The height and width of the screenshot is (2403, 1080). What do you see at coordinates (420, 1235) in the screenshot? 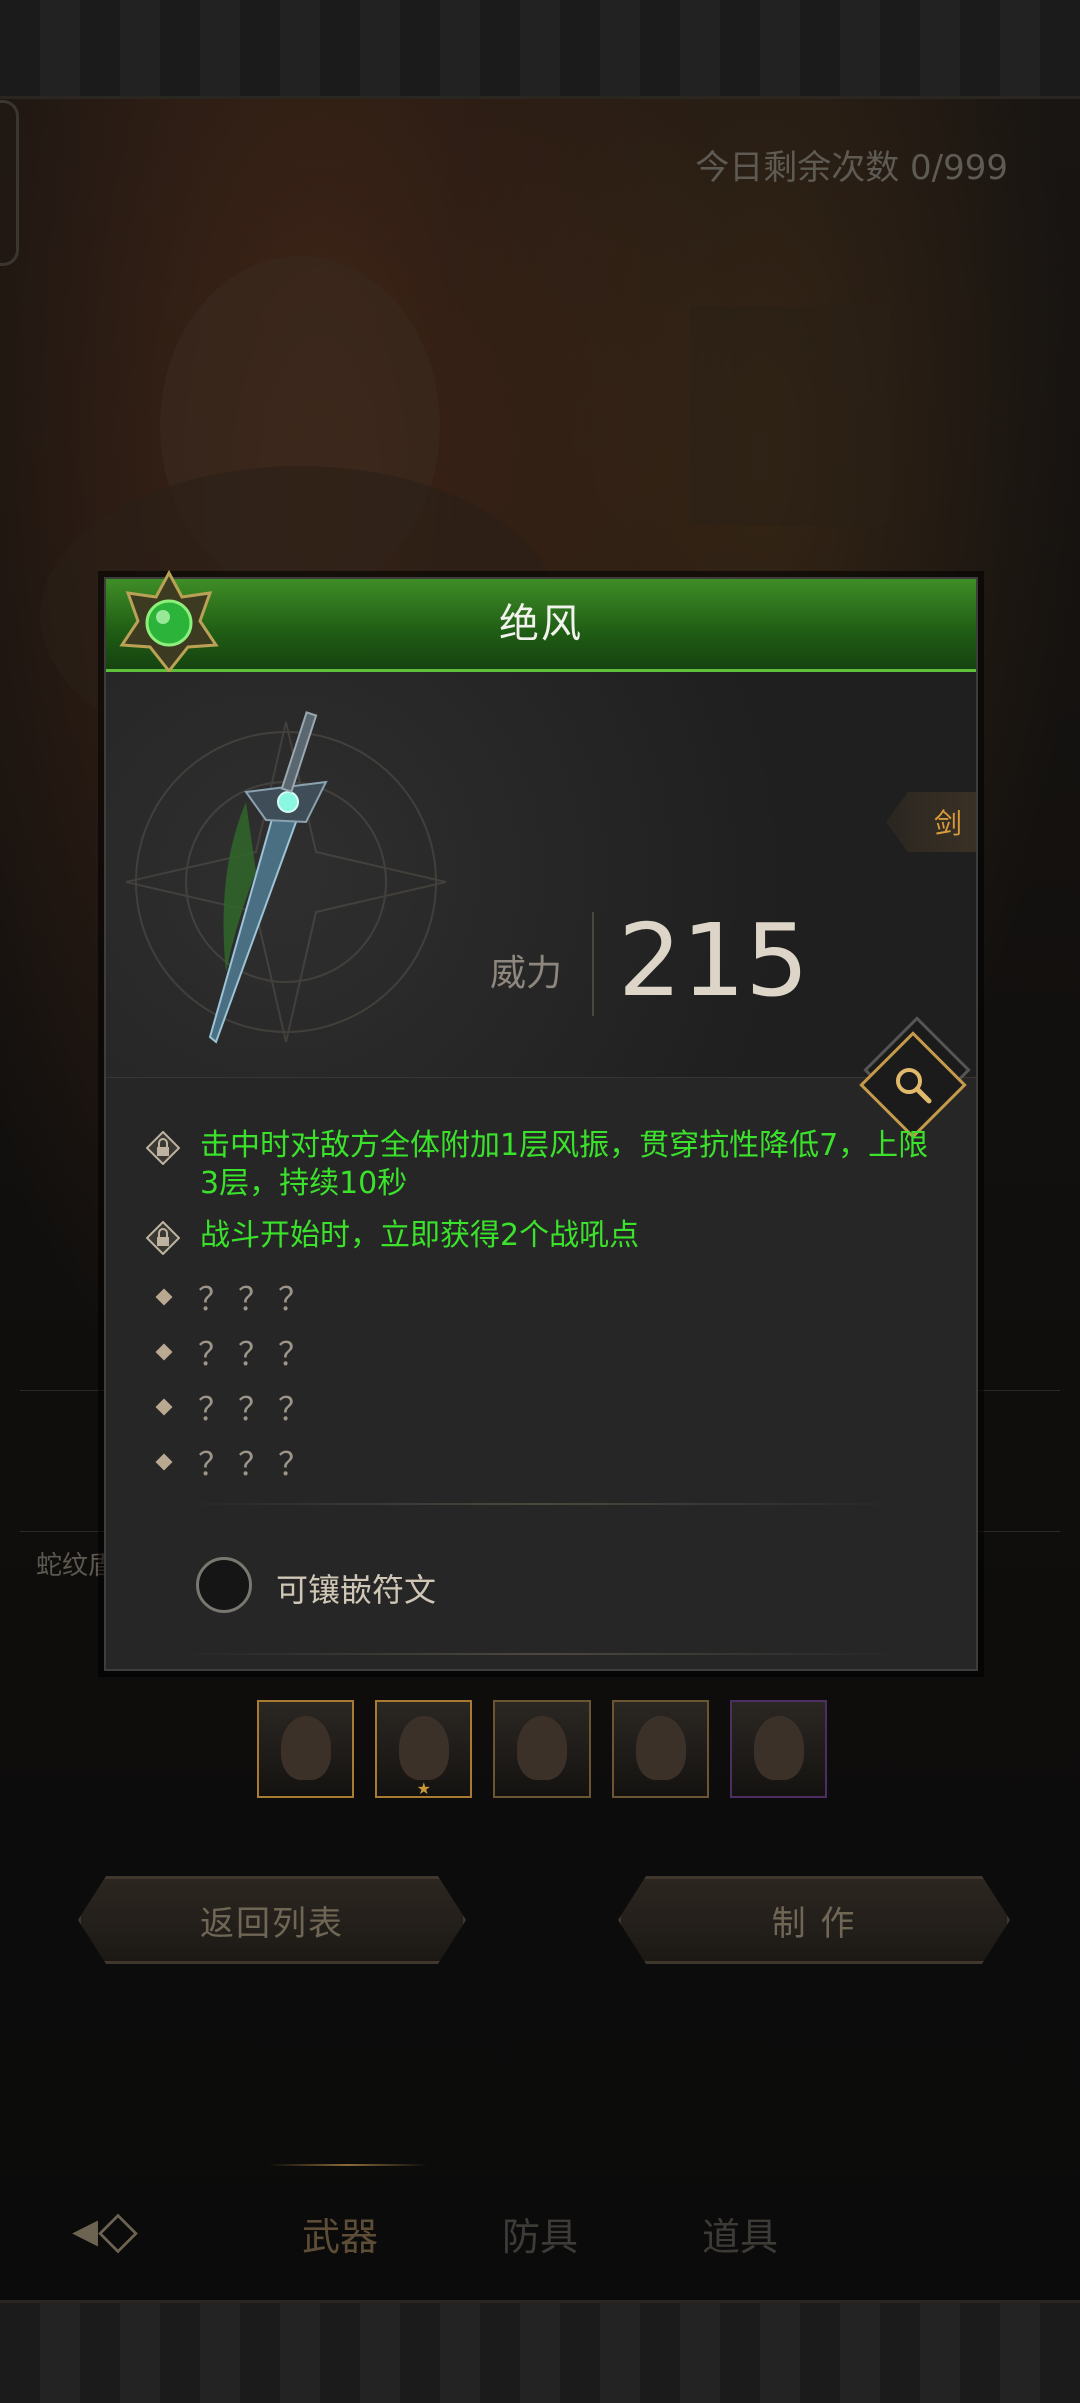
I see `effect-text: 战斗开始时，立即获得2个战吼点` at bounding box center [420, 1235].